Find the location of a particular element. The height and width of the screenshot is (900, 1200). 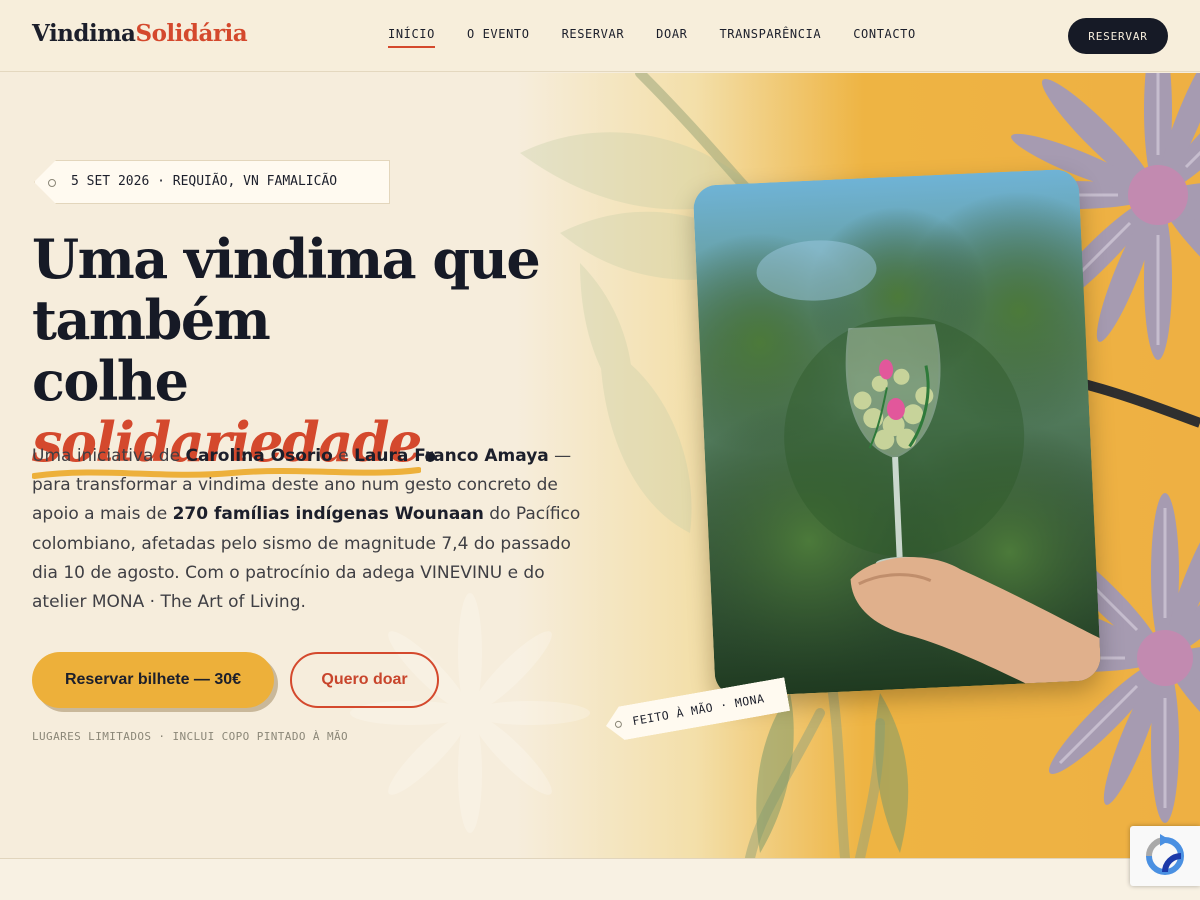

recaptcha-icon is located at coordinates (1165, 854).